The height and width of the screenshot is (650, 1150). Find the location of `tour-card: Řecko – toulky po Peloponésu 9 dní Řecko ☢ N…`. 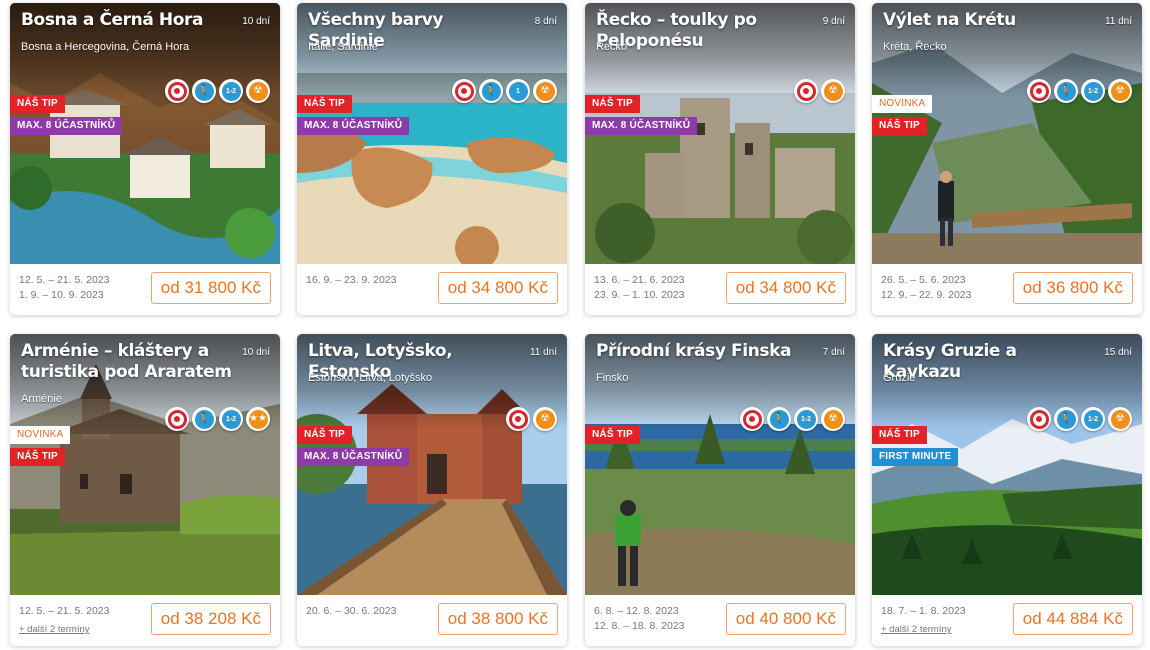

tour-card: Řecko – toulky po Peloponésu 9 dní Řecko ☢ N… is located at coordinates (720, 159).